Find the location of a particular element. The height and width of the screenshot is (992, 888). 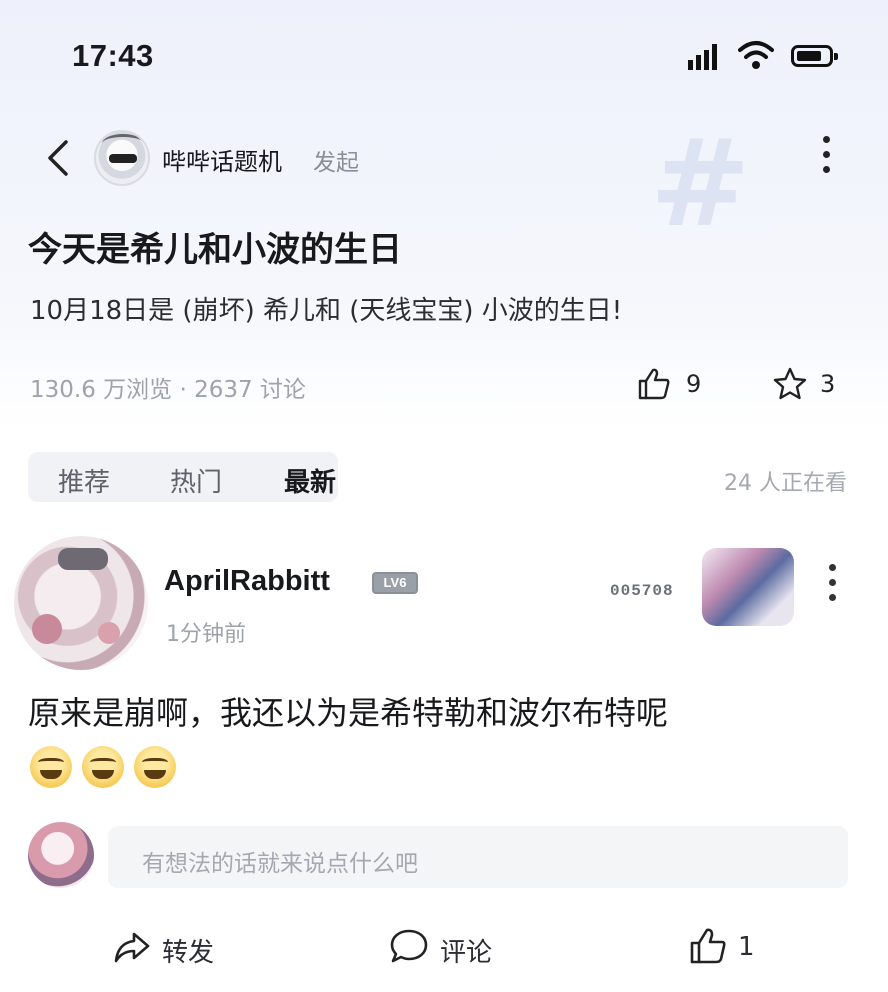

more-options-icon is located at coordinates (826, 158).